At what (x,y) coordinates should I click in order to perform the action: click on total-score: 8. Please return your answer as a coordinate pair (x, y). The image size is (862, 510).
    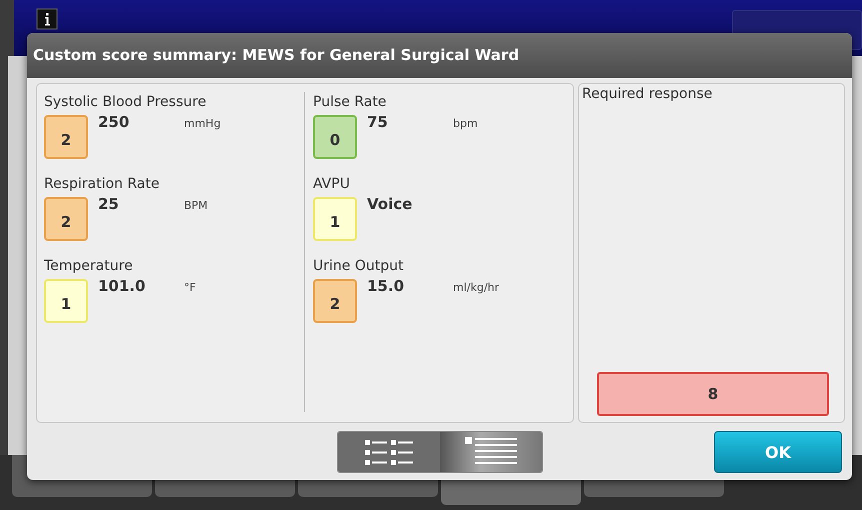
    Looking at the image, I should click on (713, 394).